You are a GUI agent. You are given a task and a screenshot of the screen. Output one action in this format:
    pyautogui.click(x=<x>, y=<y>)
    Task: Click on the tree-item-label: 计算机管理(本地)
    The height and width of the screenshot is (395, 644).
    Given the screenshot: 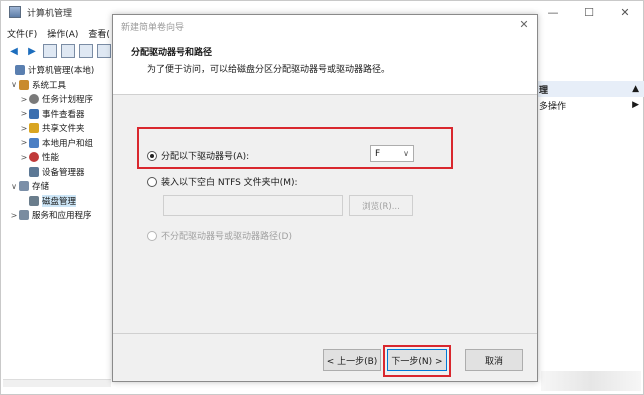 What is the action you would take?
    pyautogui.click(x=61, y=71)
    